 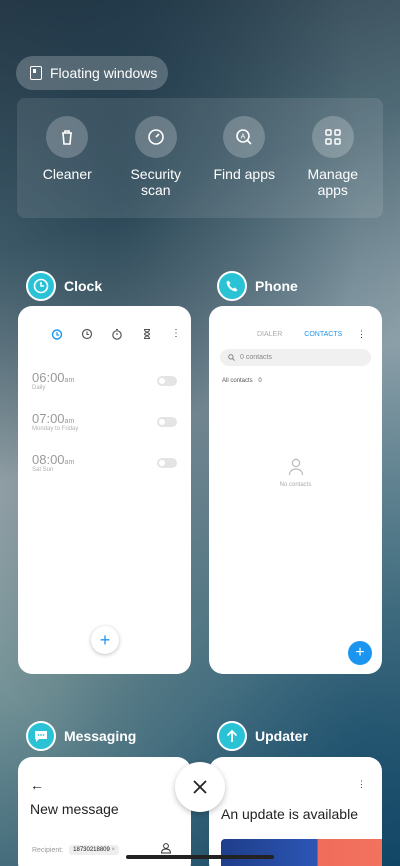 I want to click on person-icon, so click(x=296, y=467).